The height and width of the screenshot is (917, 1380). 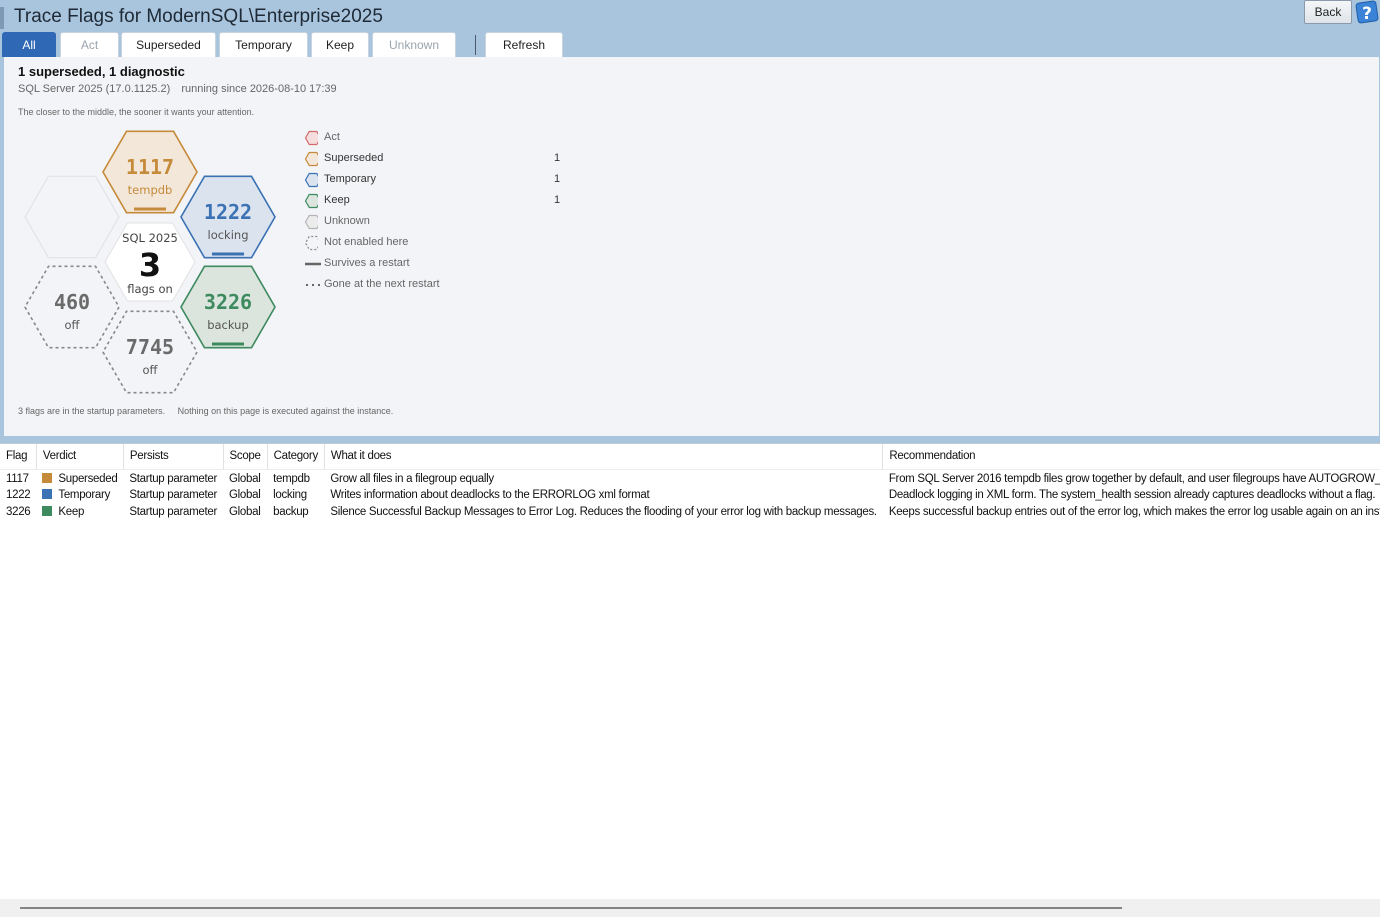 I want to click on title-accent, so click(x=2, y=18).